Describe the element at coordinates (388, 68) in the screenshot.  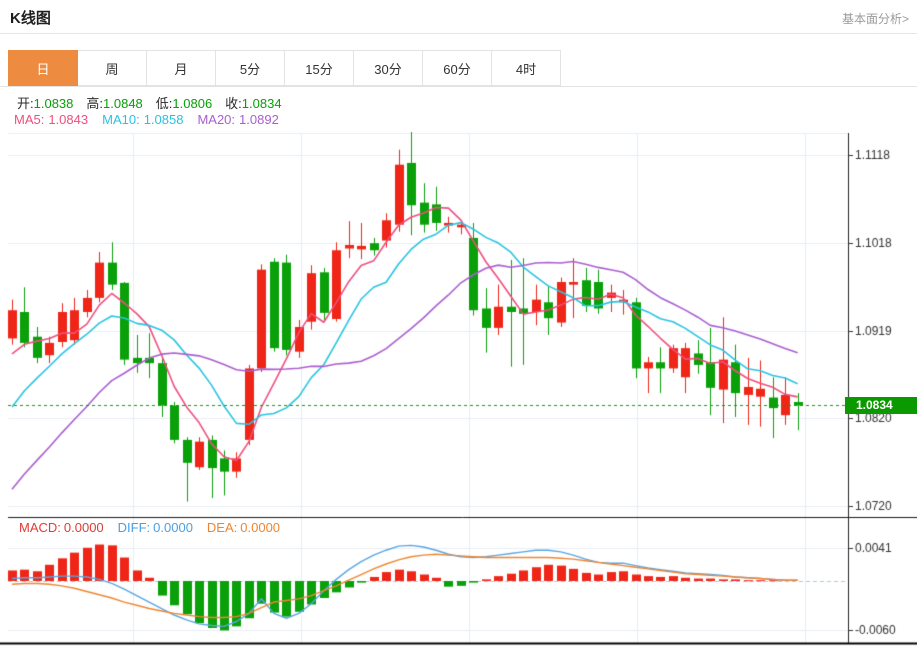
I see `tab-30min: 30分` at that location.